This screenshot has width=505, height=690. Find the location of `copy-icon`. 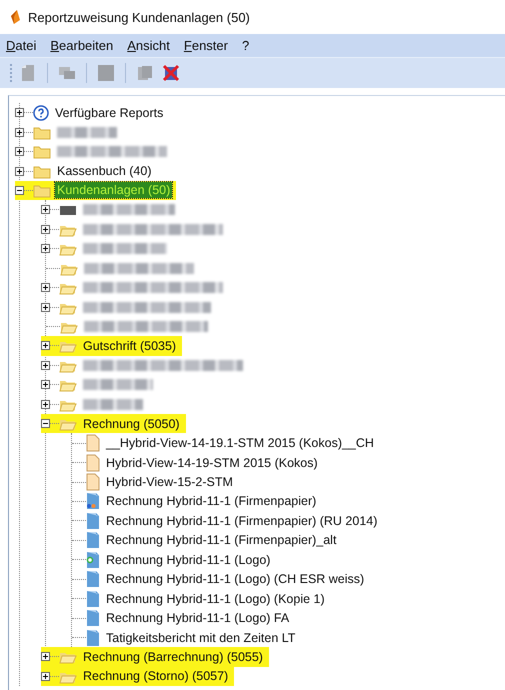

copy-icon is located at coordinates (67, 73).